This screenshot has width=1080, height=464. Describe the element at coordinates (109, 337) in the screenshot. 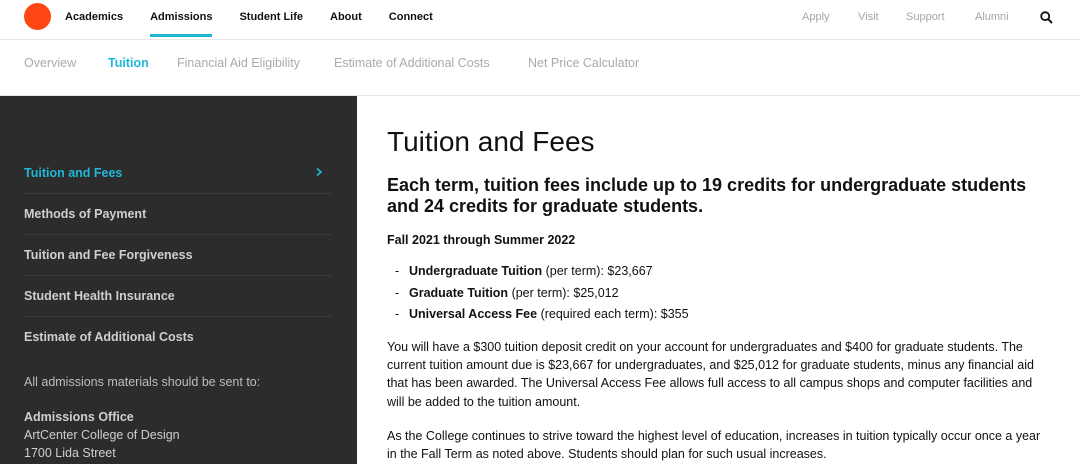

I see `sidebar-item-label: Estimate of Additional Costs` at that location.